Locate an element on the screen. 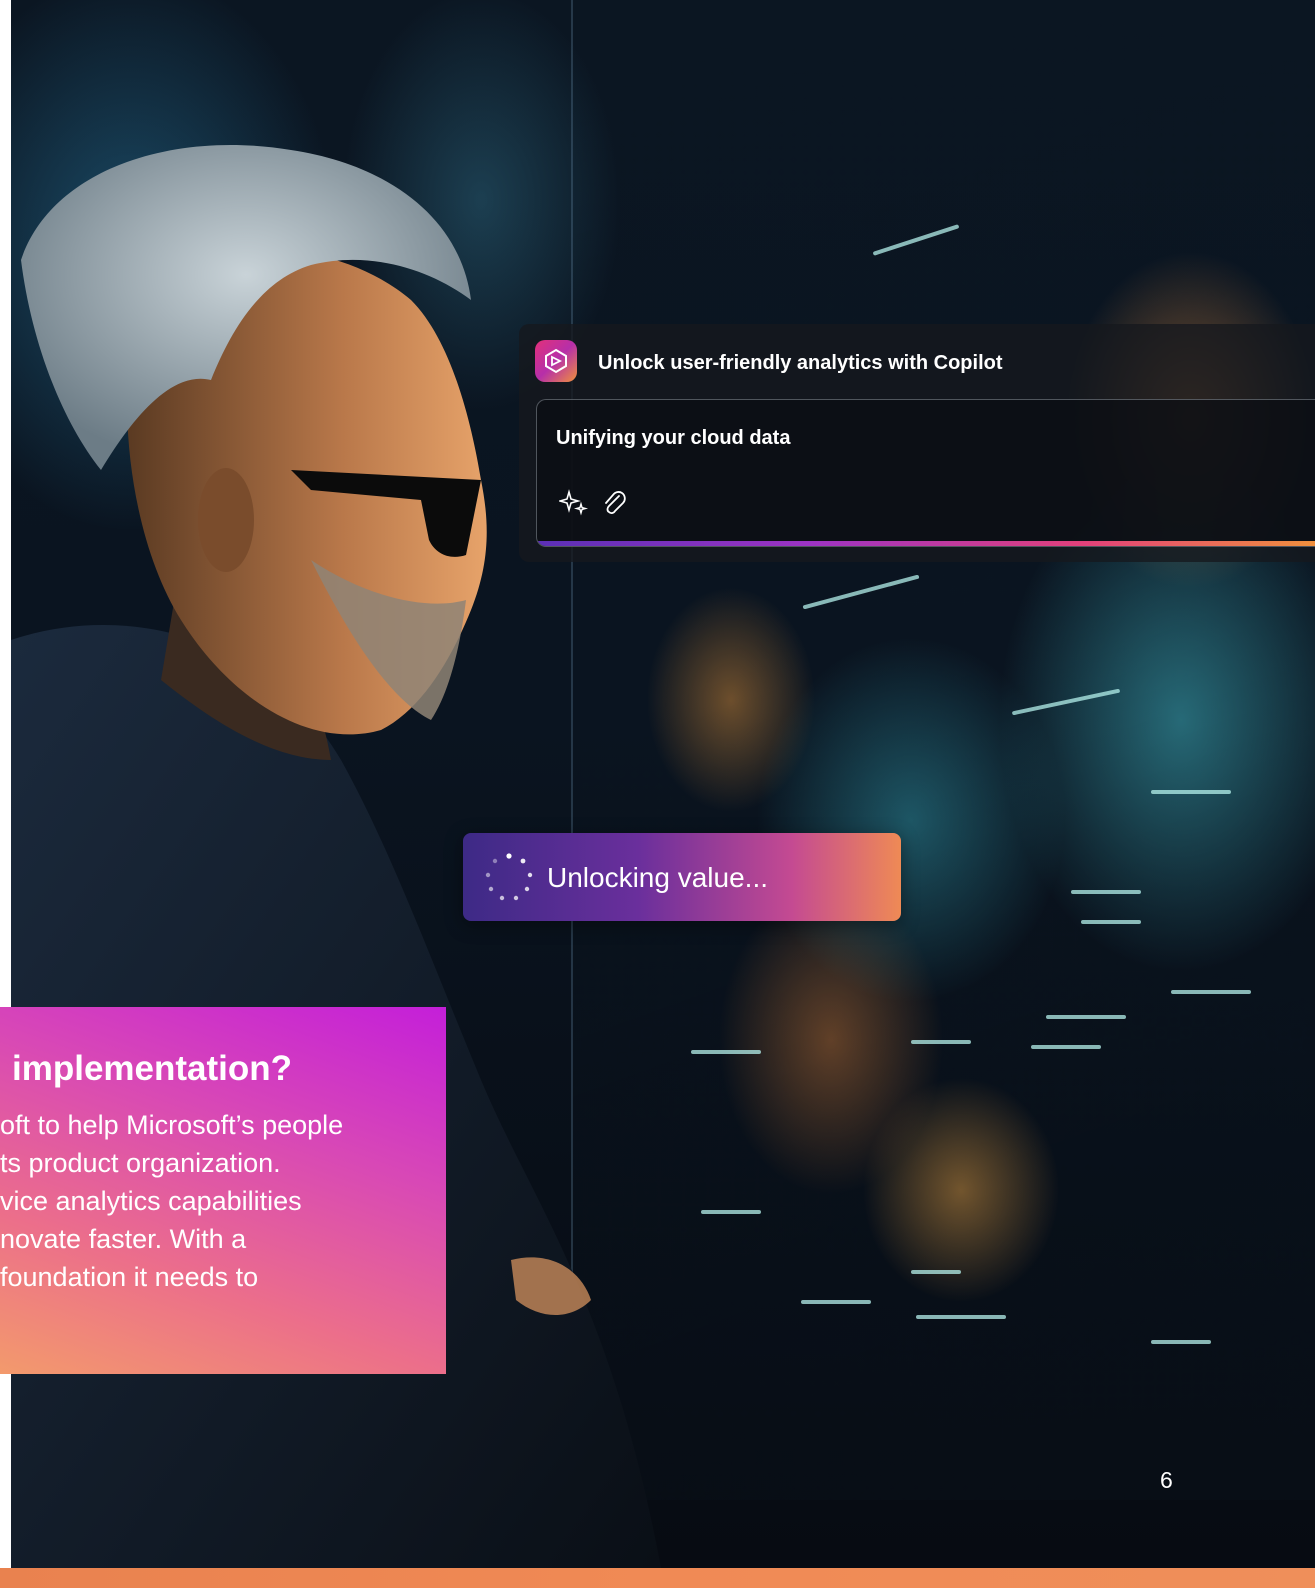 The height and width of the screenshot is (1588, 1315). callout-body-line: foundation it needs to is located at coordinates (129, 1277).